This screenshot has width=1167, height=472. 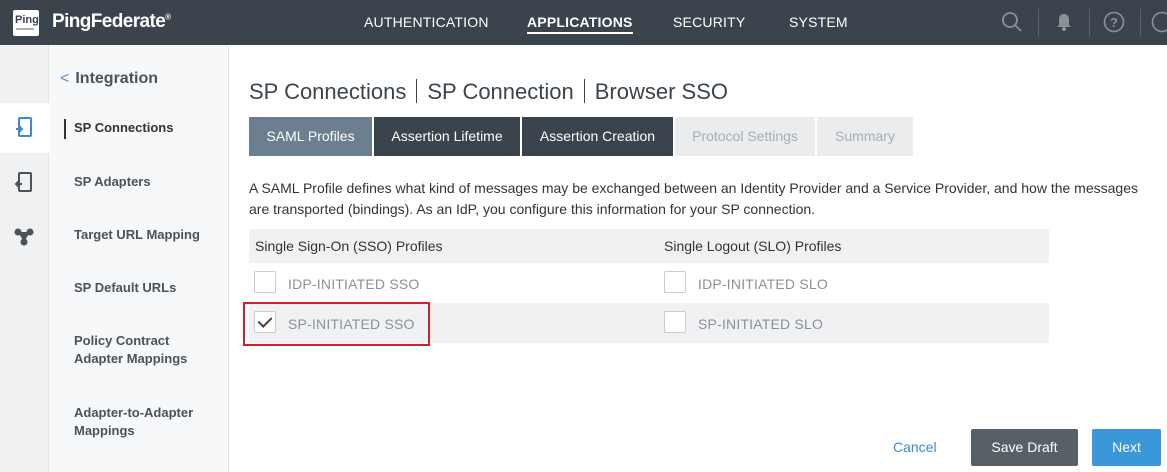 I want to click on rail-network-icon, so click(x=24, y=238).